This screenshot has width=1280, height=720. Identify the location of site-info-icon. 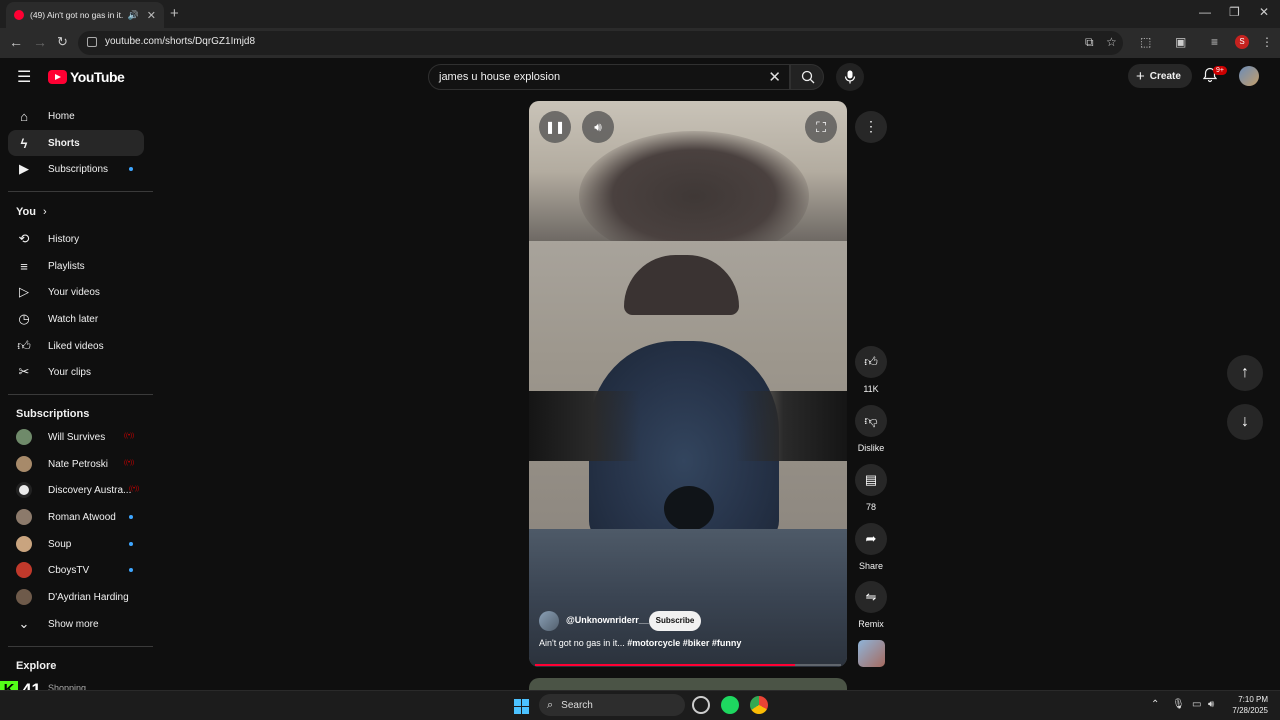
(92, 42).